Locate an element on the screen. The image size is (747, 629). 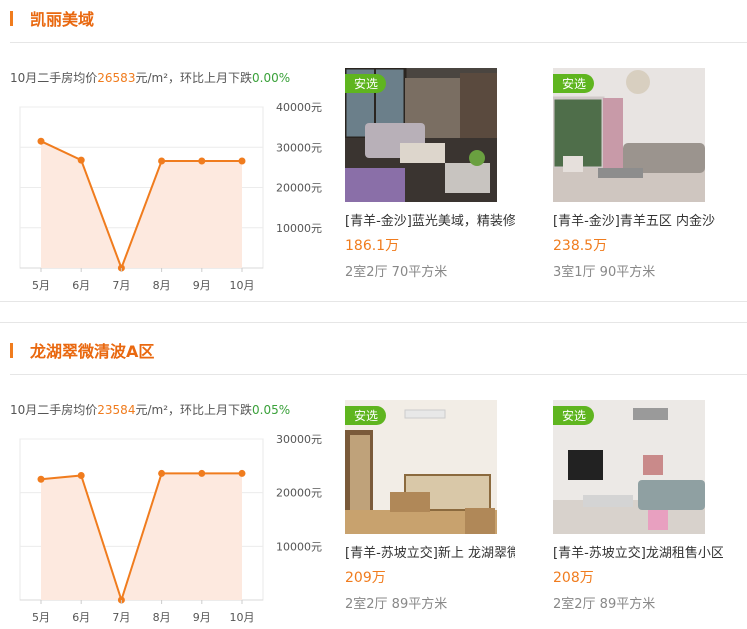
listing-spec: 2室2厅 70平方米 is located at coordinates (396, 272).